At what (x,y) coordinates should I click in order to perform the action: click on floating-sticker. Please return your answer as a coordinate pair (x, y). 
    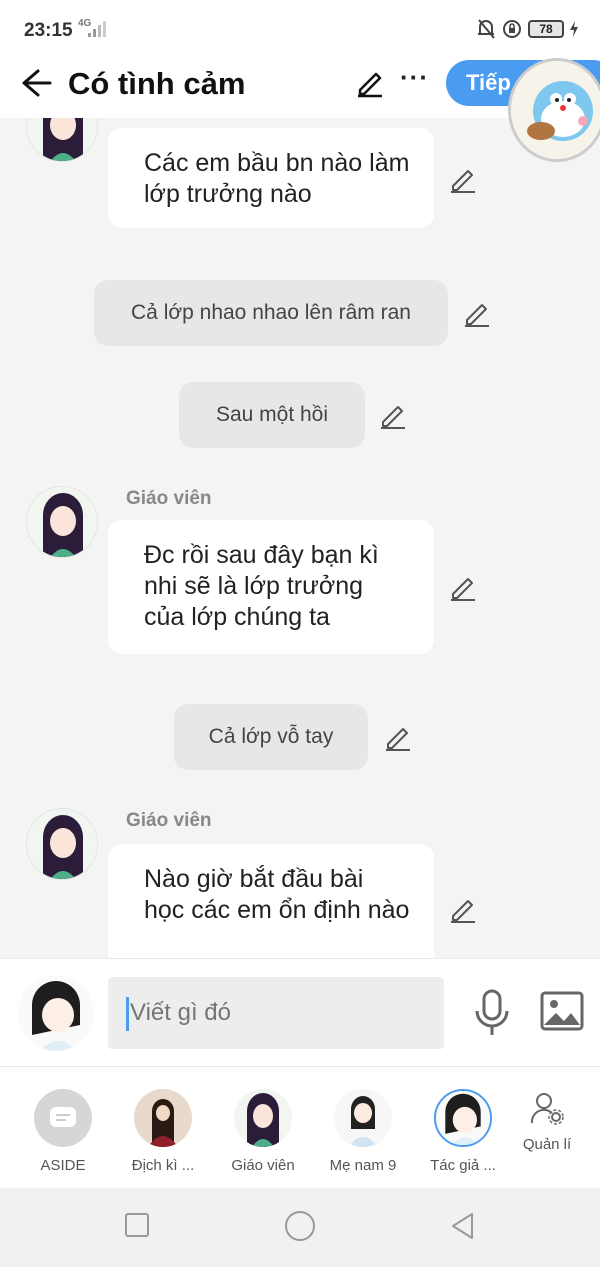
    Looking at the image, I should click on (554, 110).